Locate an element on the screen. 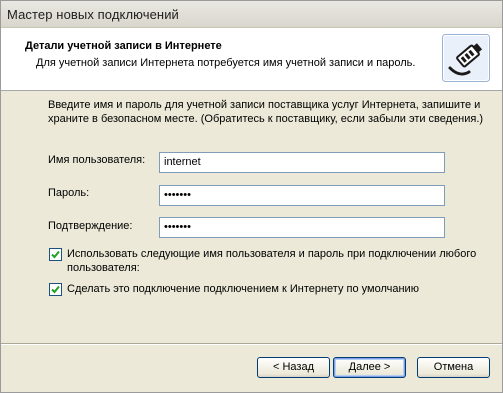 The image size is (503, 393). password-input is located at coordinates (302, 195).